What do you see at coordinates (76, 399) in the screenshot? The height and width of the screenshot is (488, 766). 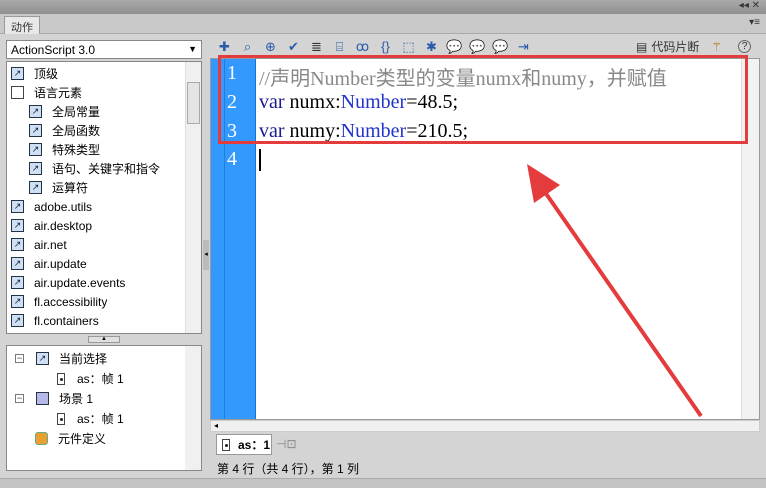 I see `nav-label: 场景 1` at bounding box center [76, 399].